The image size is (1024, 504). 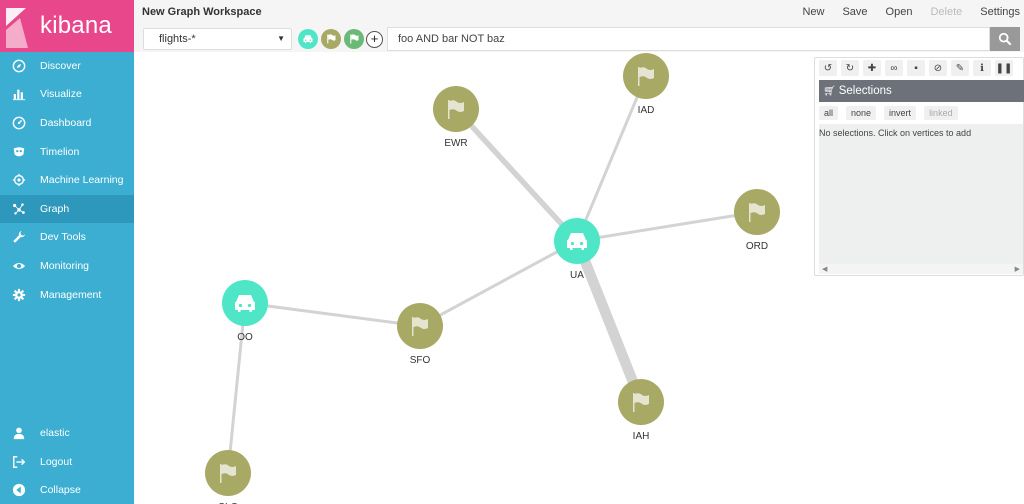 What do you see at coordinates (921, 269) in the screenshot?
I see `horizontal-scrollbar: ◀ ▶` at bounding box center [921, 269].